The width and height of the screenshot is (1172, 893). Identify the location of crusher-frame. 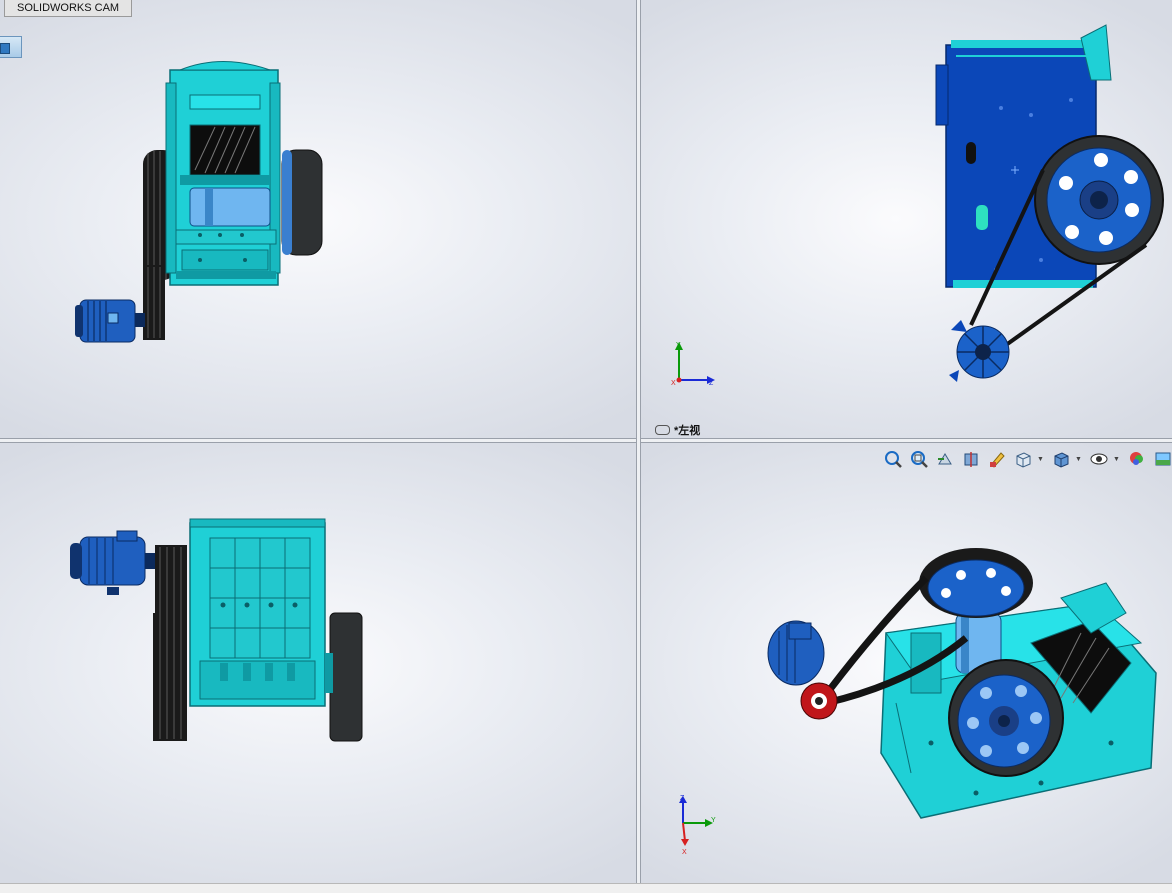
(223, 173).